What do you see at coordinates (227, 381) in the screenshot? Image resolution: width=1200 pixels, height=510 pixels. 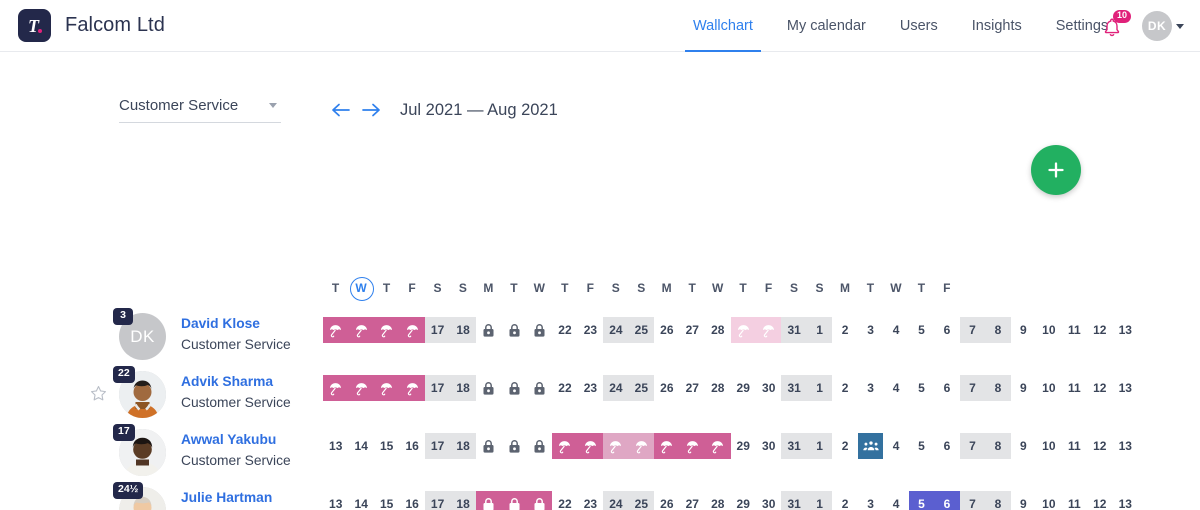 I see `person-name-link: Advik Sharma` at bounding box center [227, 381].